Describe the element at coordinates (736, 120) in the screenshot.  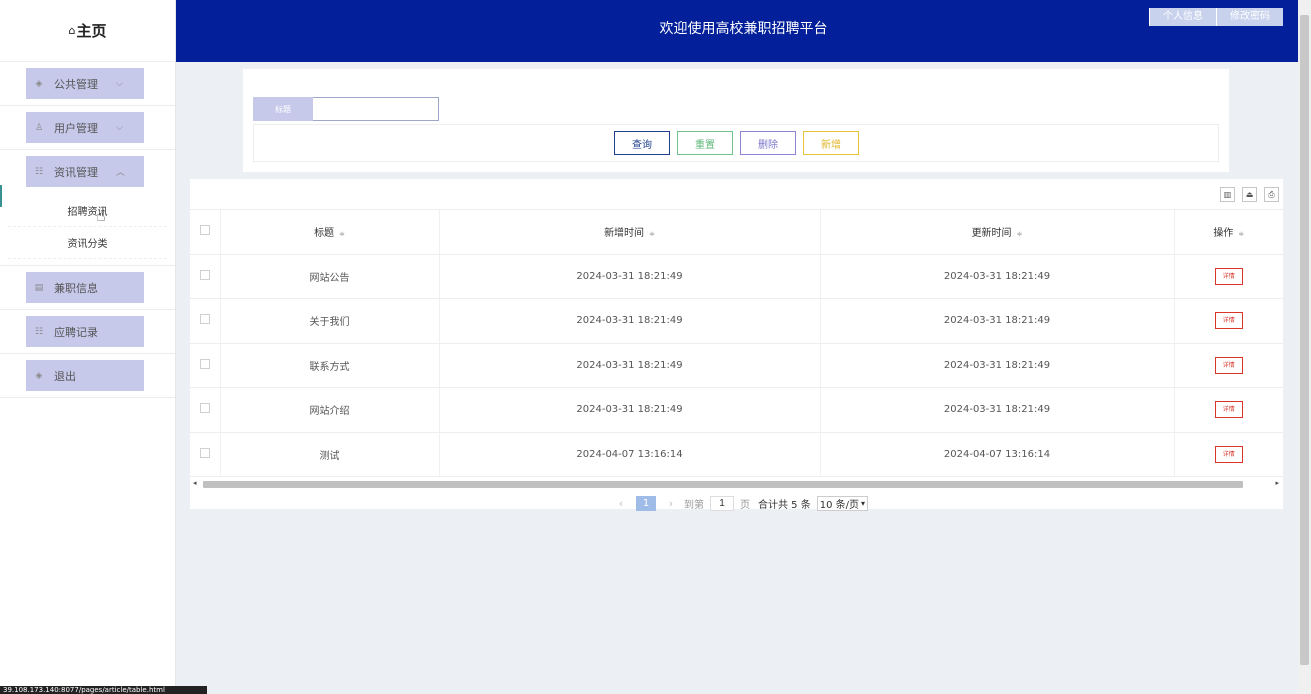
I see `search-panel: 标题 查询 重置 删除 新增` at that location.